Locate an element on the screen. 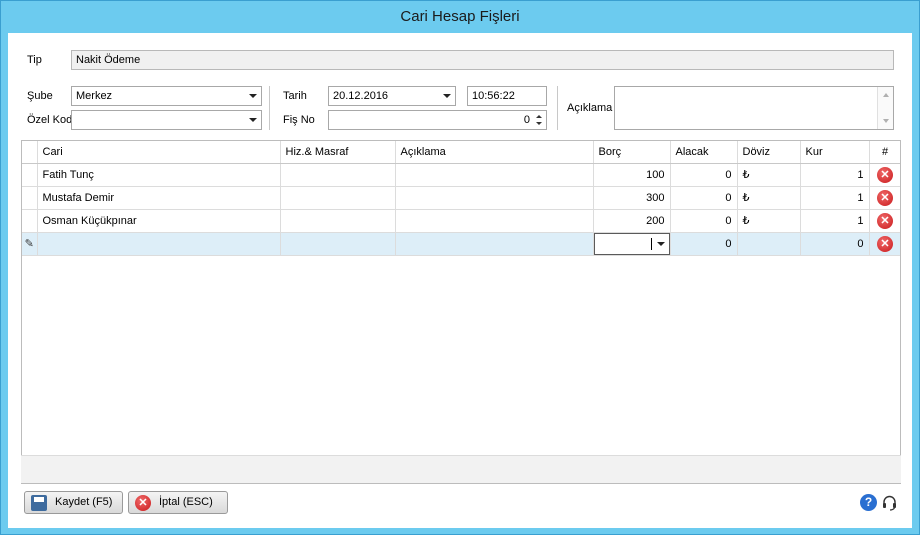 This screenshot has height=535, width=920. cell-cari: Mustafa Demir is located at coordinates (159, 198).